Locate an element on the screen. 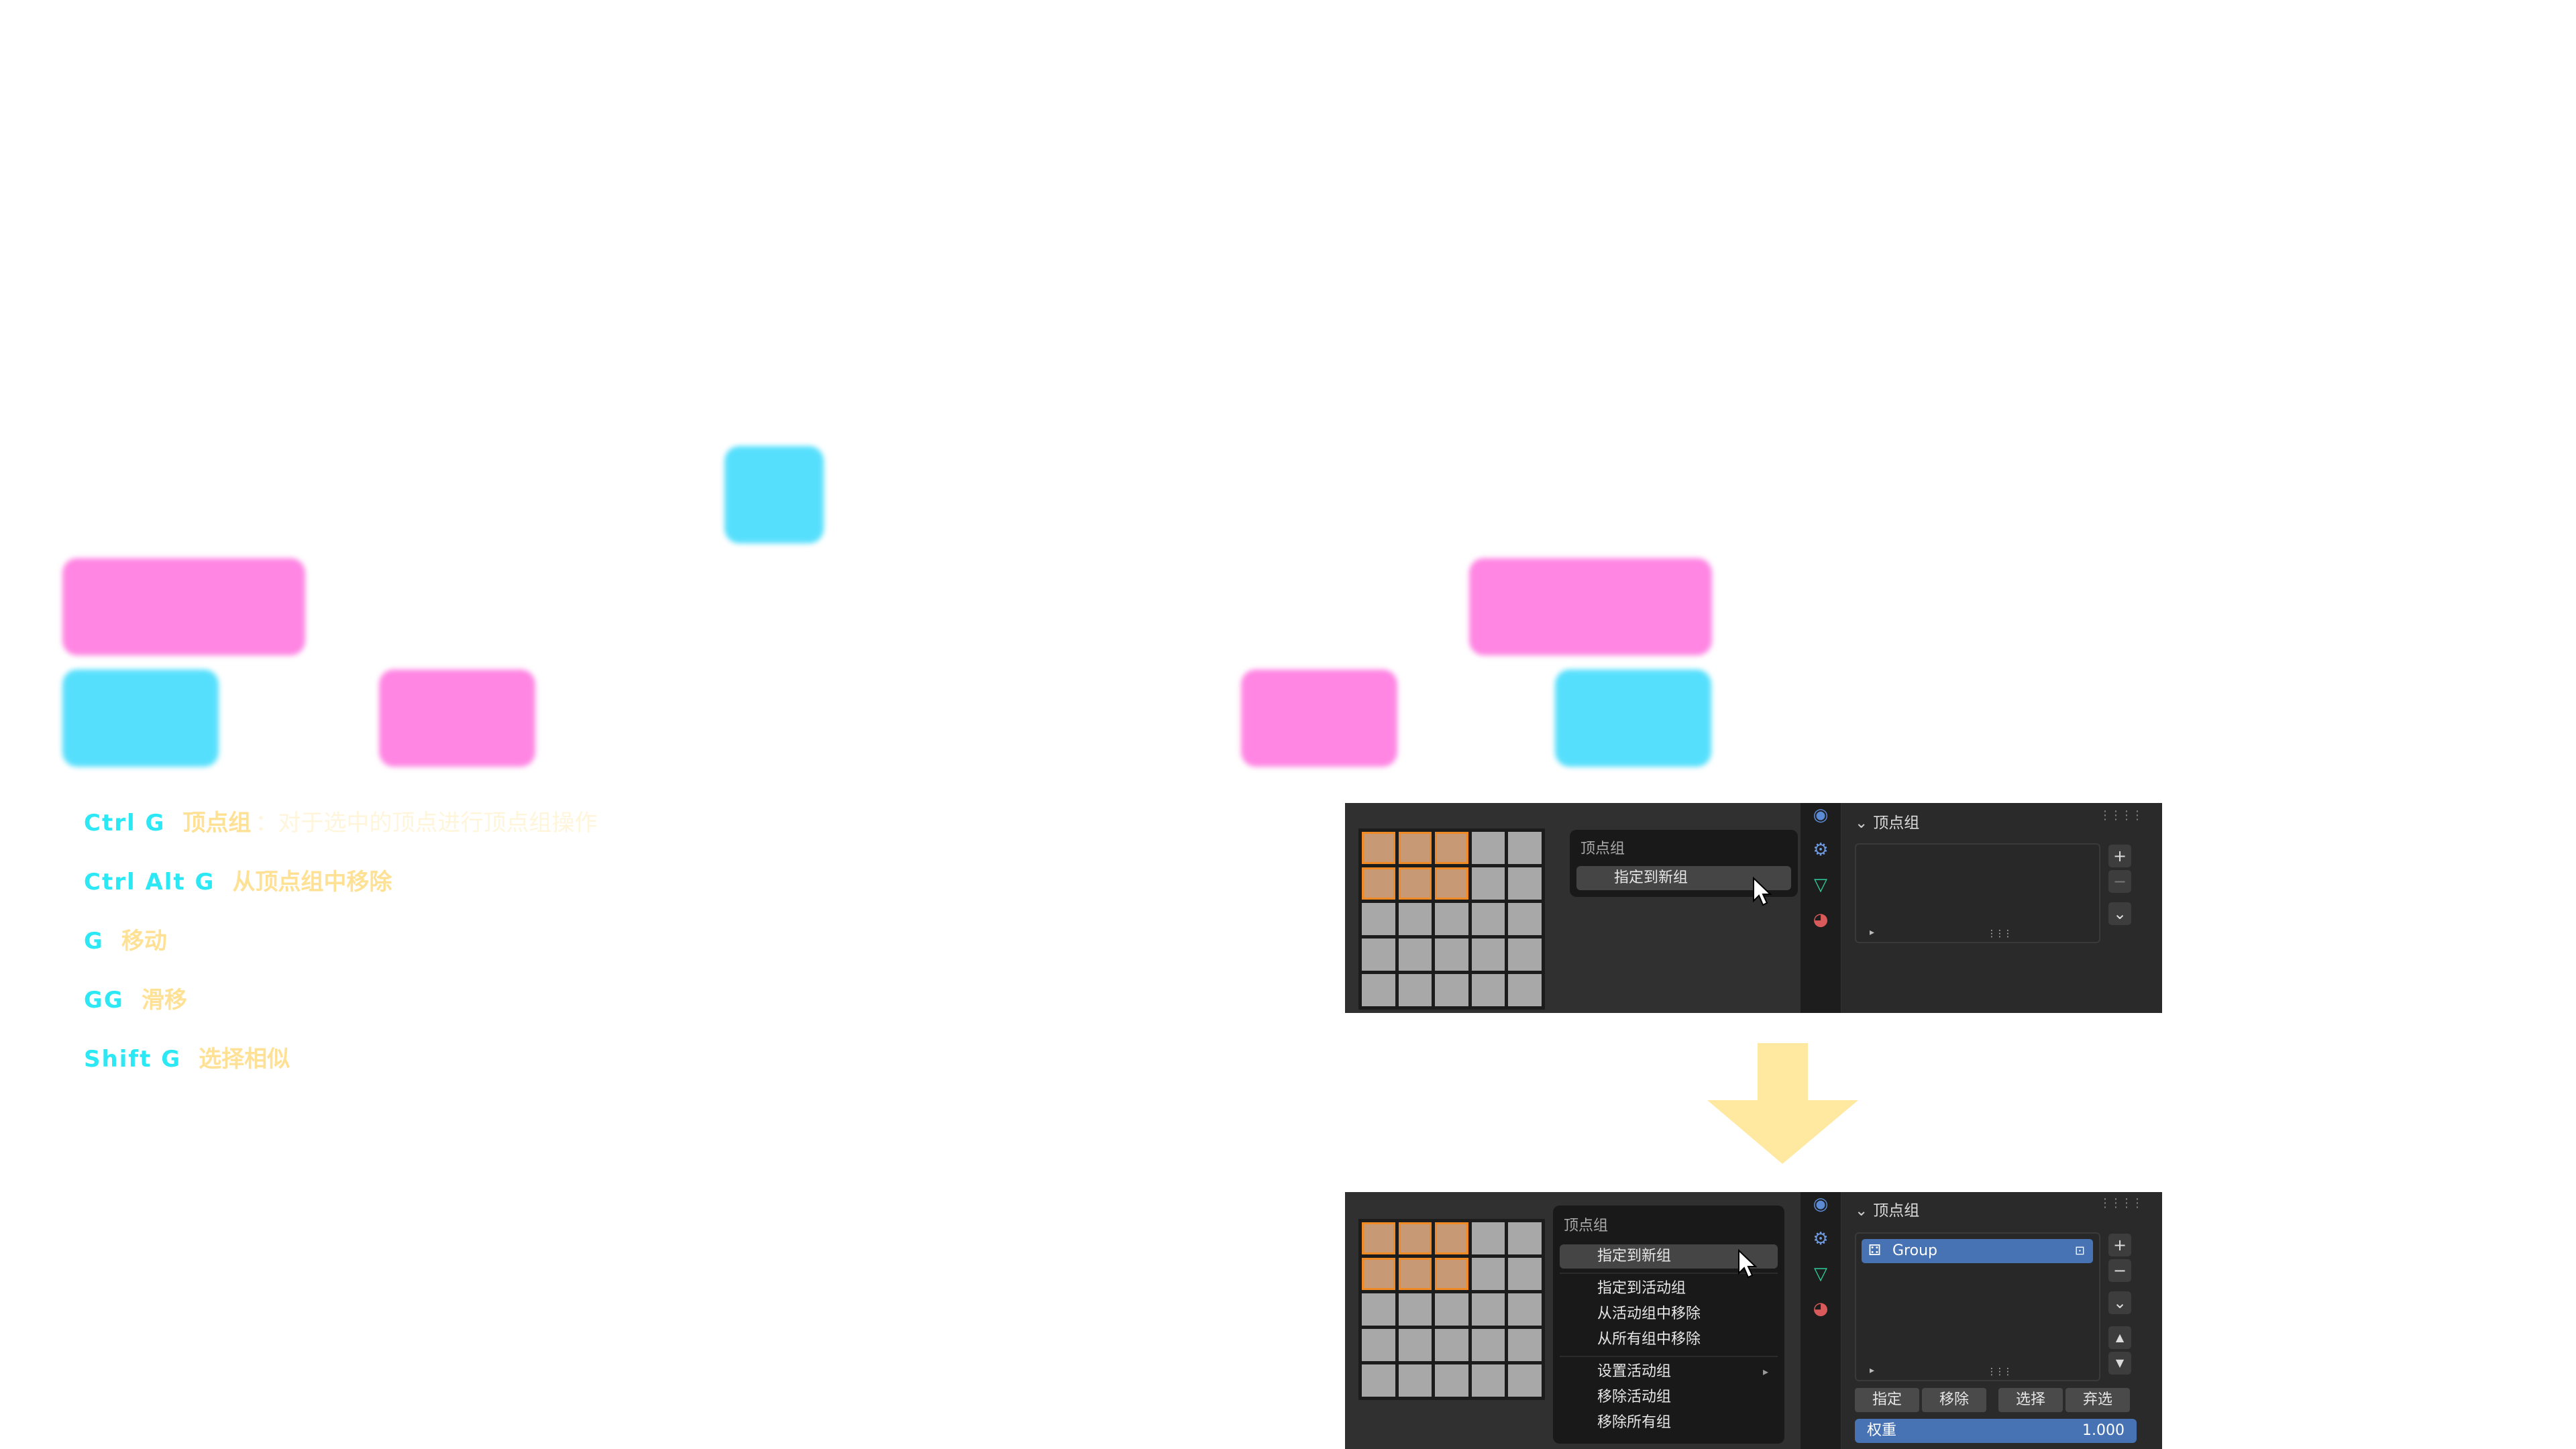  vertex-group-row: ⚃ Group ⊡ is located at coordinates (1977, 1251).